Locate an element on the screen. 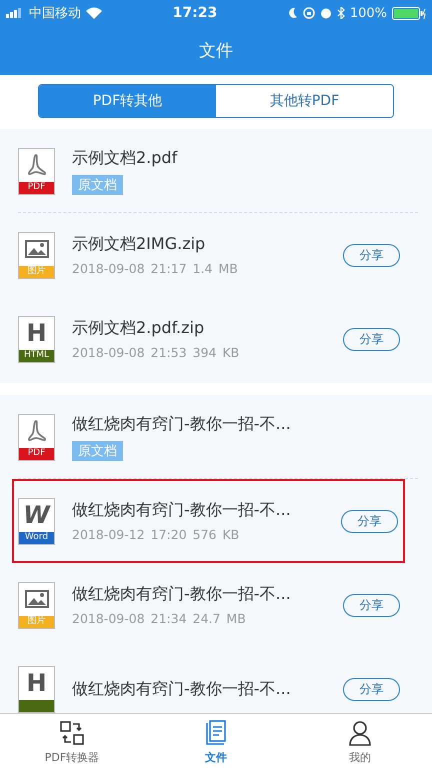  segment-tab: PDF转其他 is located at coordinates (127, 101).